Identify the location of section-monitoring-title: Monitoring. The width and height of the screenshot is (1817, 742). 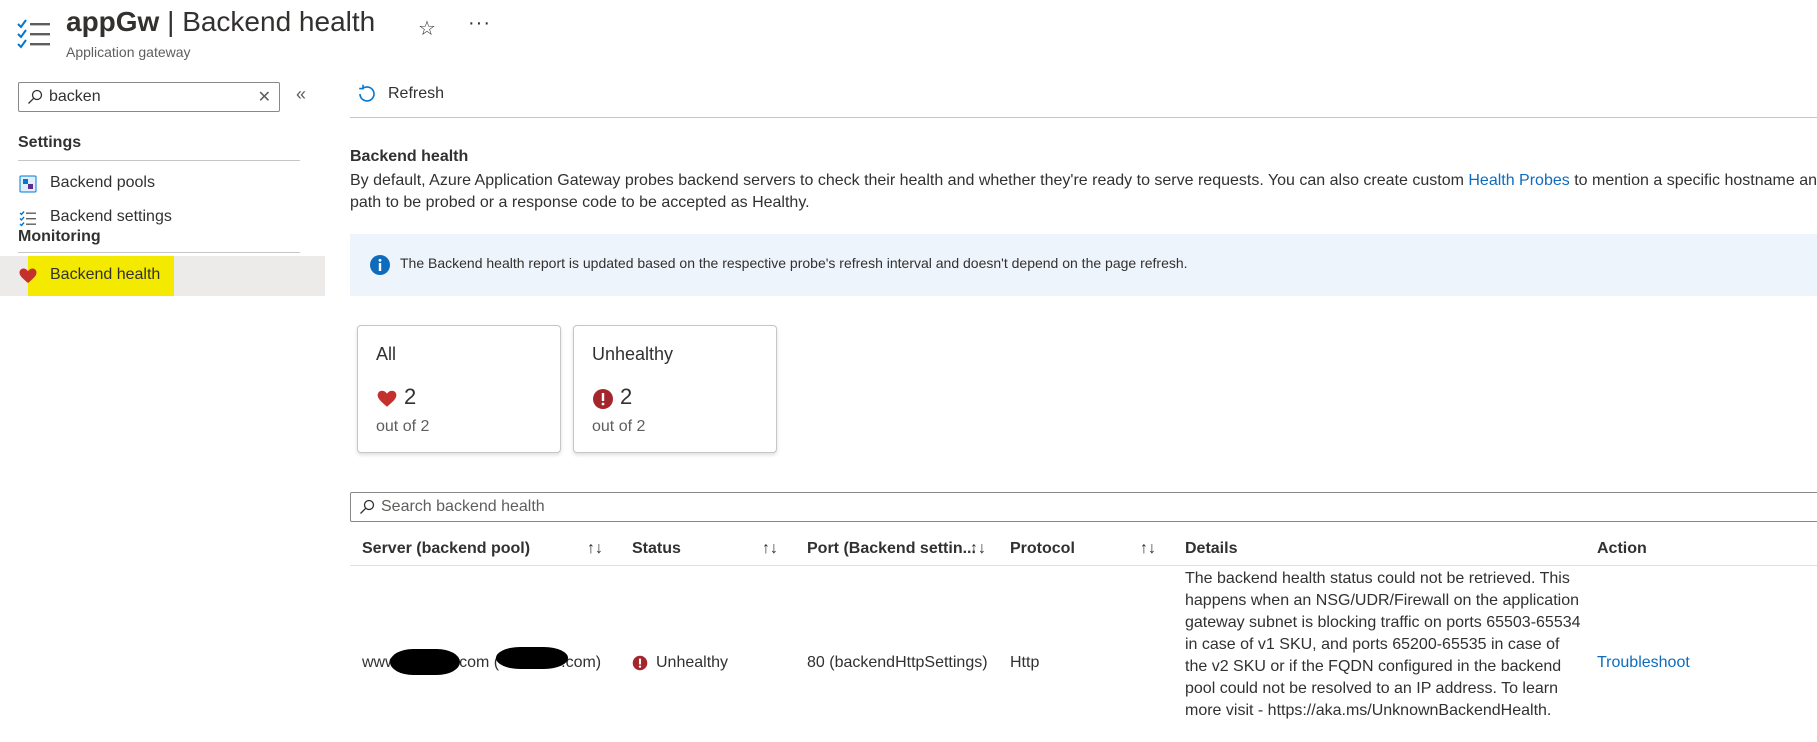
(59, 236).